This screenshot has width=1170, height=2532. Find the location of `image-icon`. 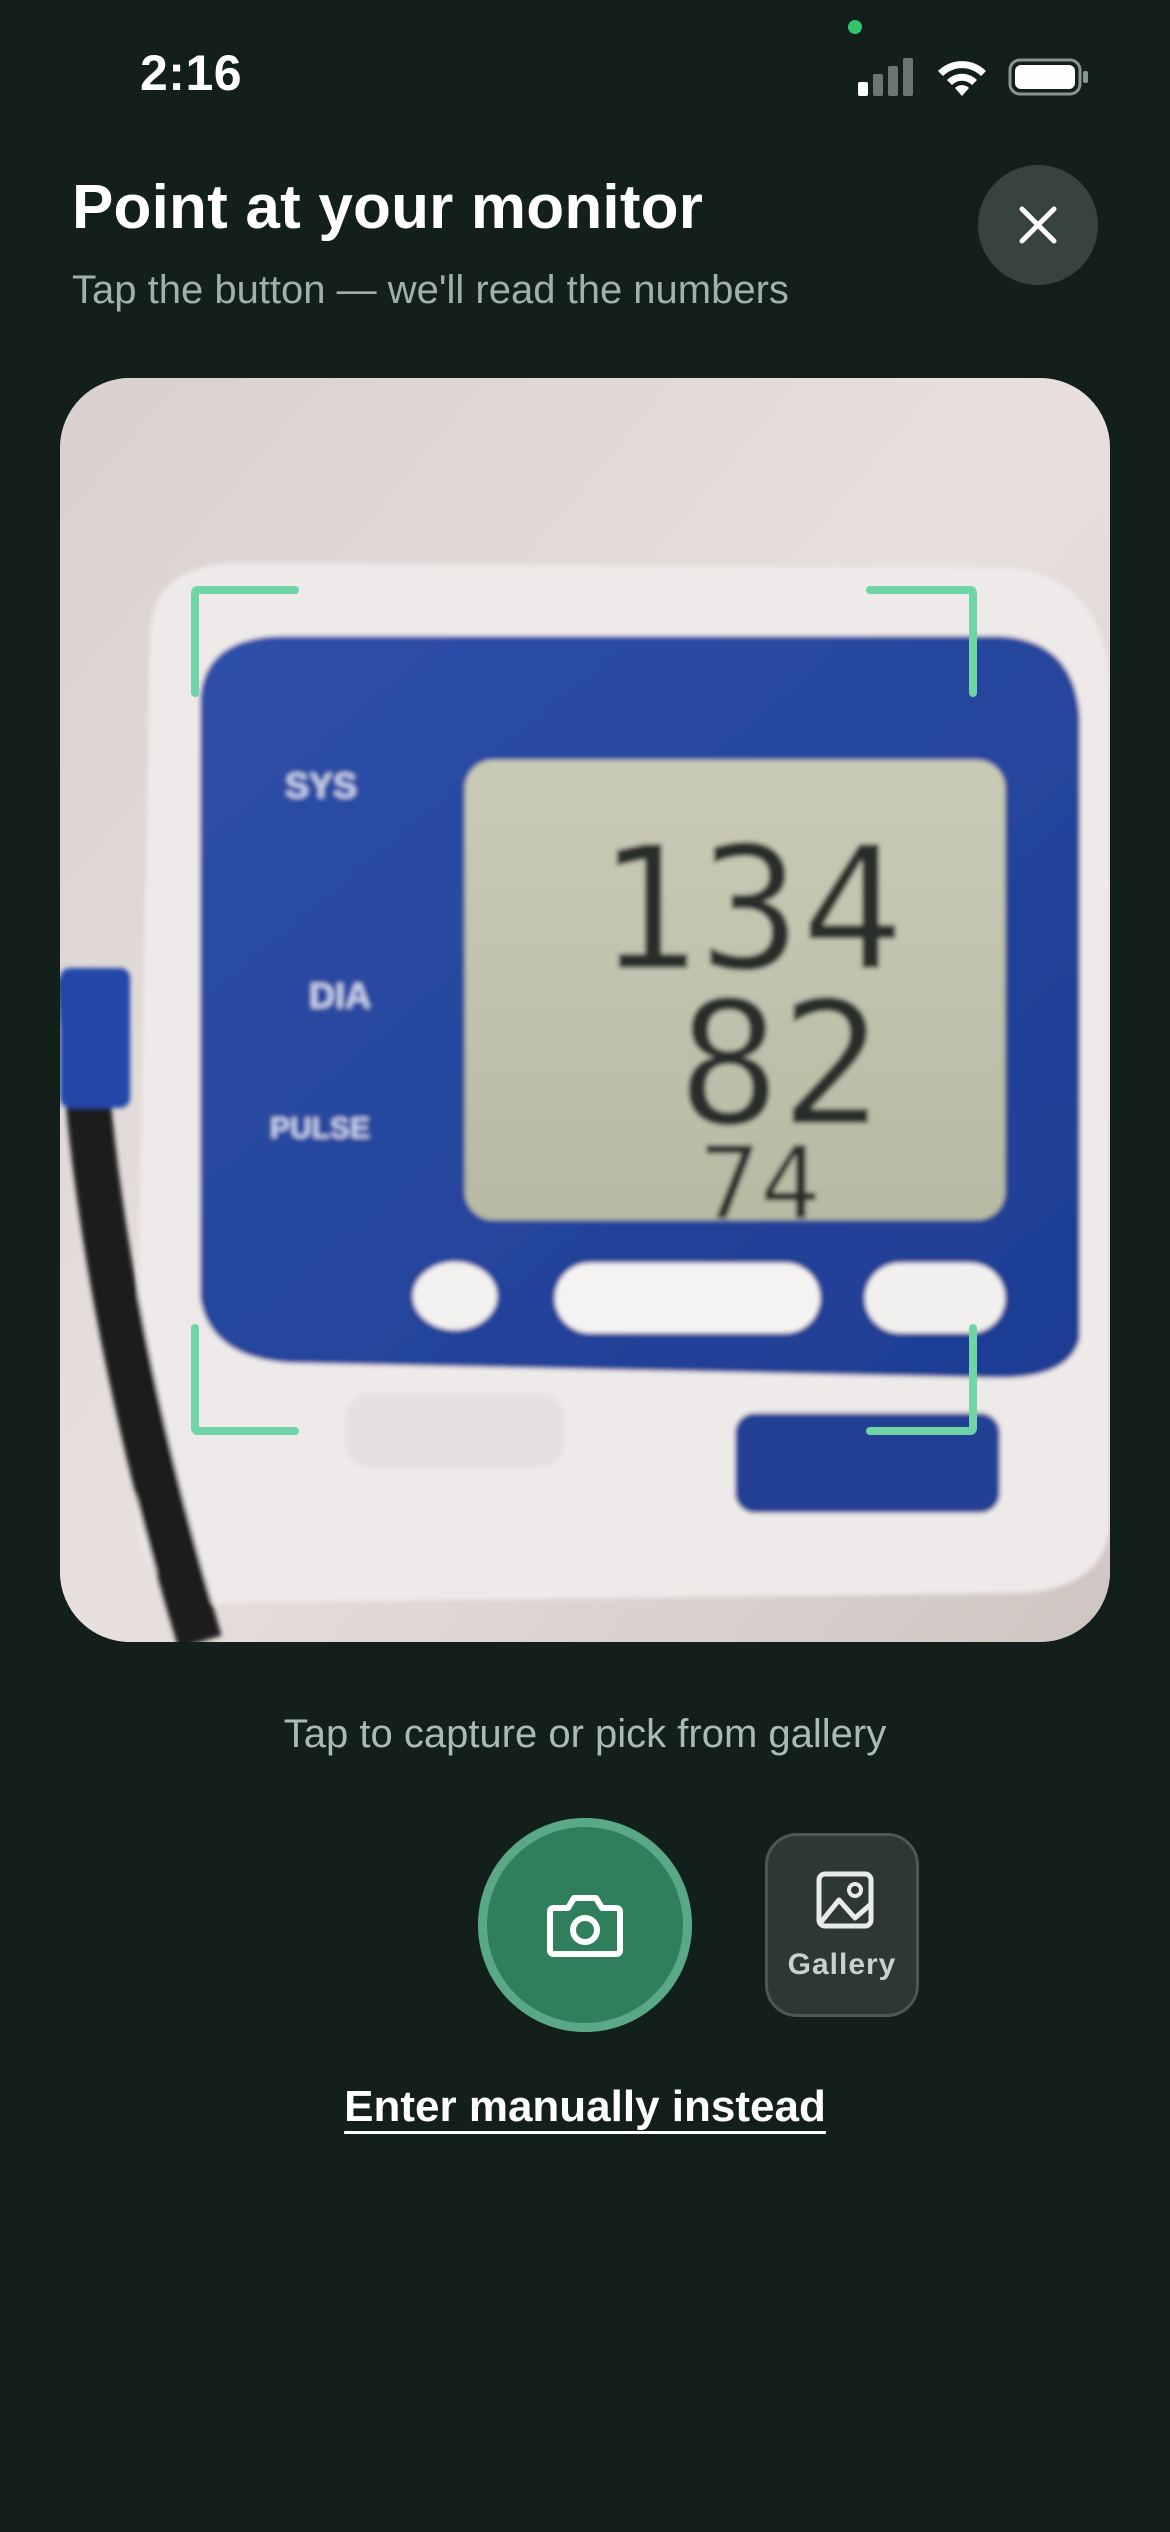

image-icon is located at coordinates (845, 1900).